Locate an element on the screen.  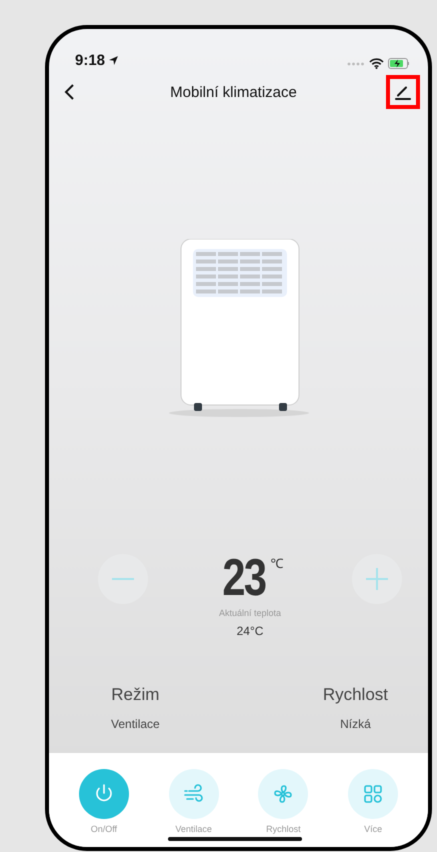
temperature-unit: ℃ is located at coordinates (277, 563).